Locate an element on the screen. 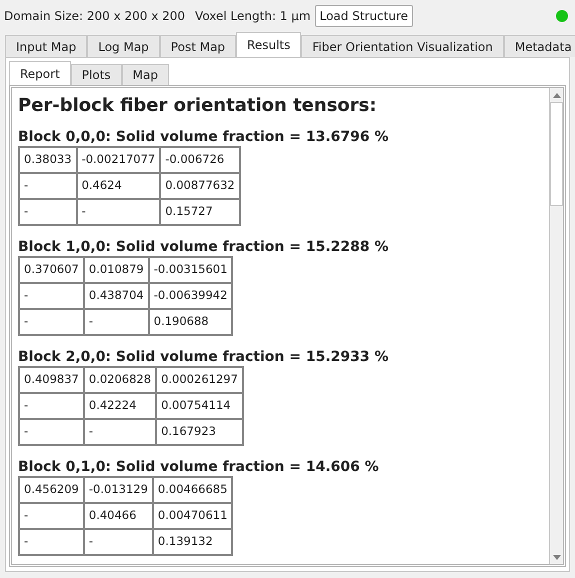  subtab: Plots is located at coordinates (96, 74).